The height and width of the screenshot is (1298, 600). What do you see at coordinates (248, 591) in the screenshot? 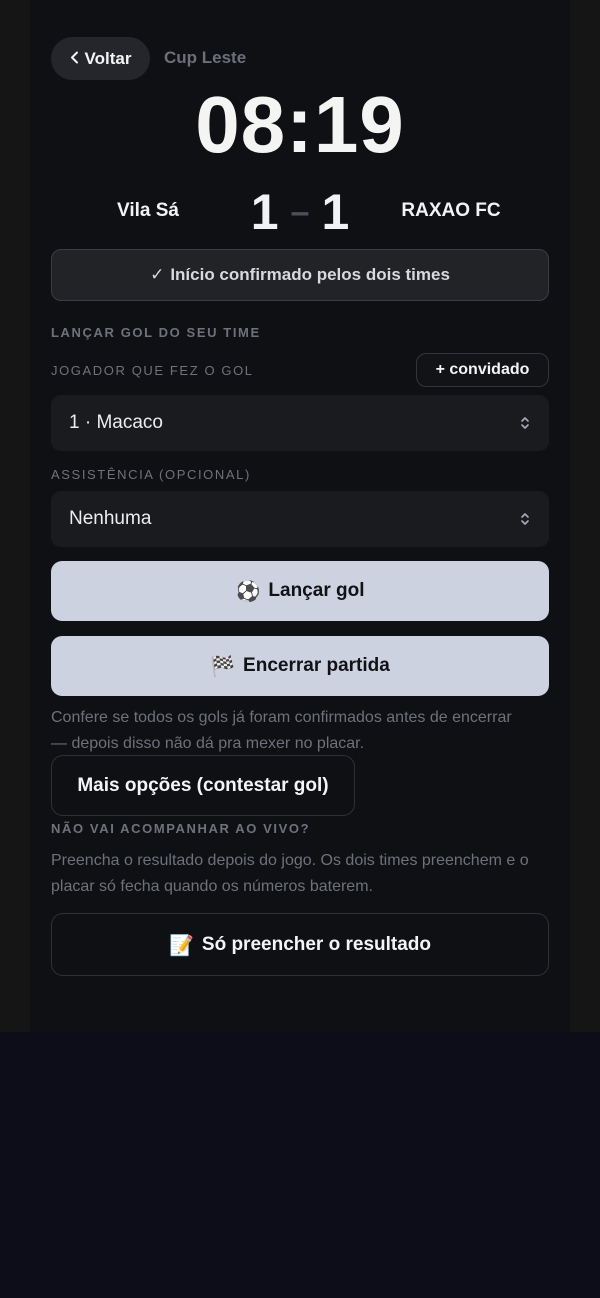
I see `soccer-ball-icon: ⚽` at bounding box center [248, 591].